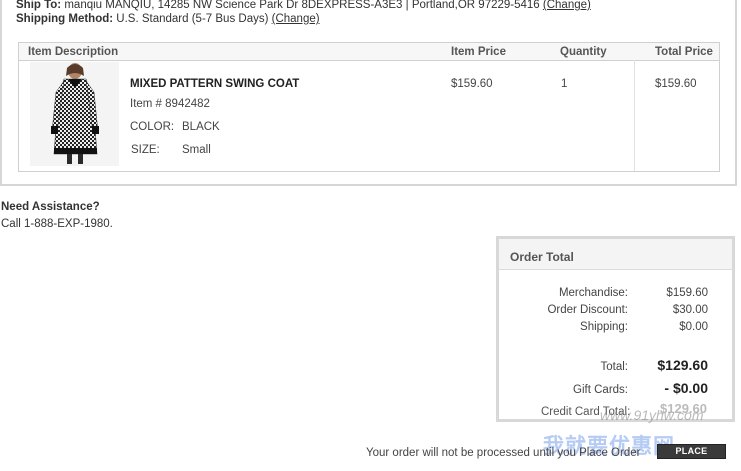 The height and width of the screenshot is (471, 741). Describe the element at coordinates (693, 327) in the screenshot. I see `shipping-value: $0.00` at that location.